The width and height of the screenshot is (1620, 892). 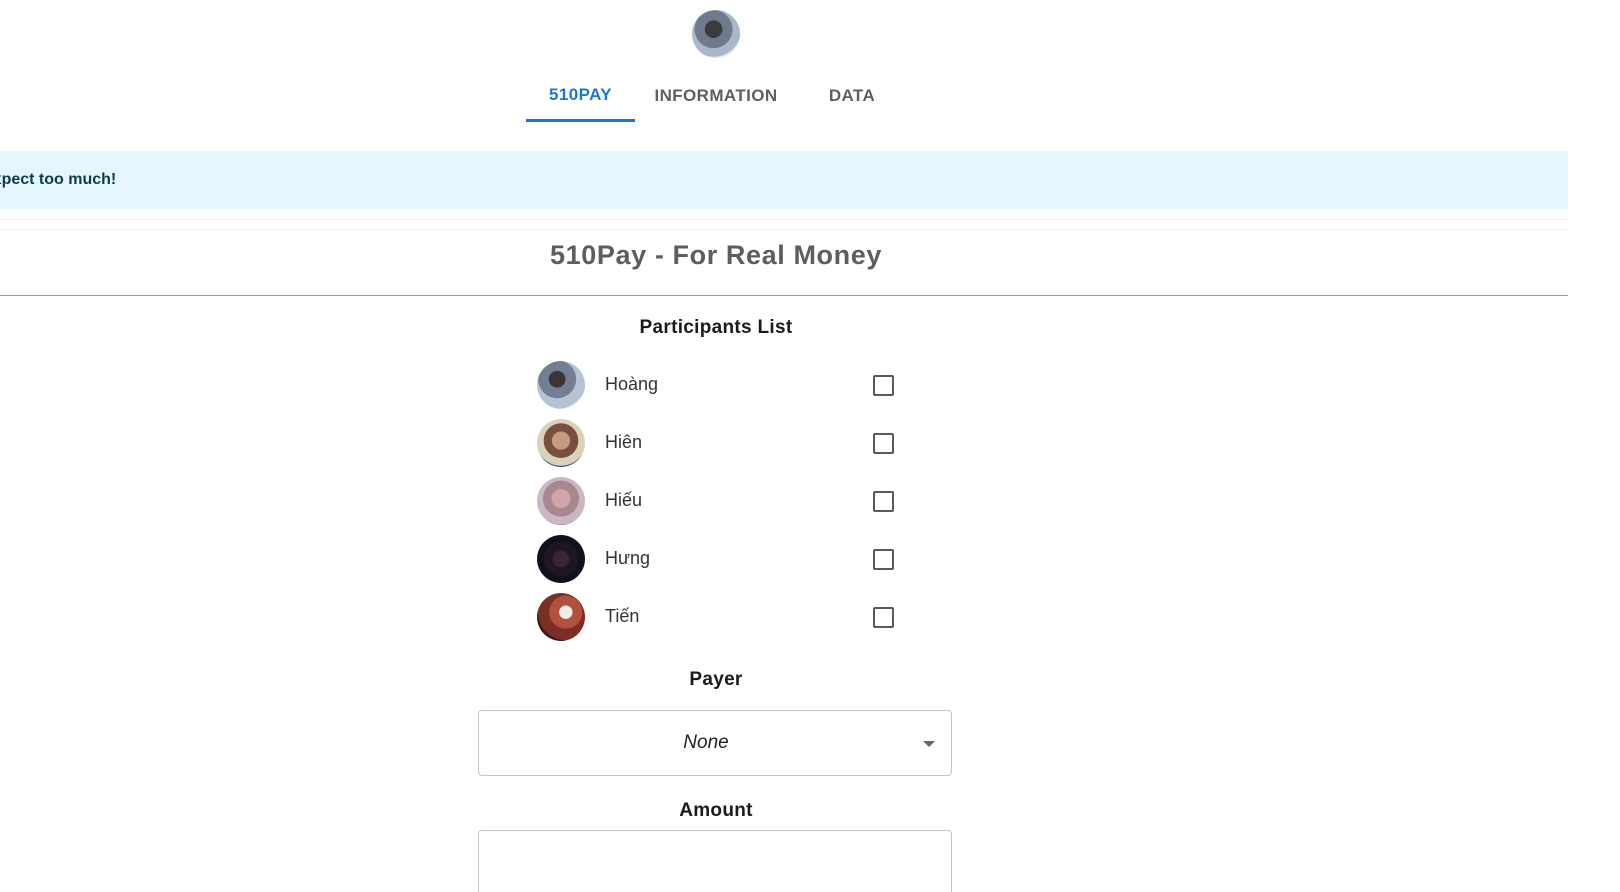 I want to click on tab-information: INFORMATION, so click(x=716, y=96).